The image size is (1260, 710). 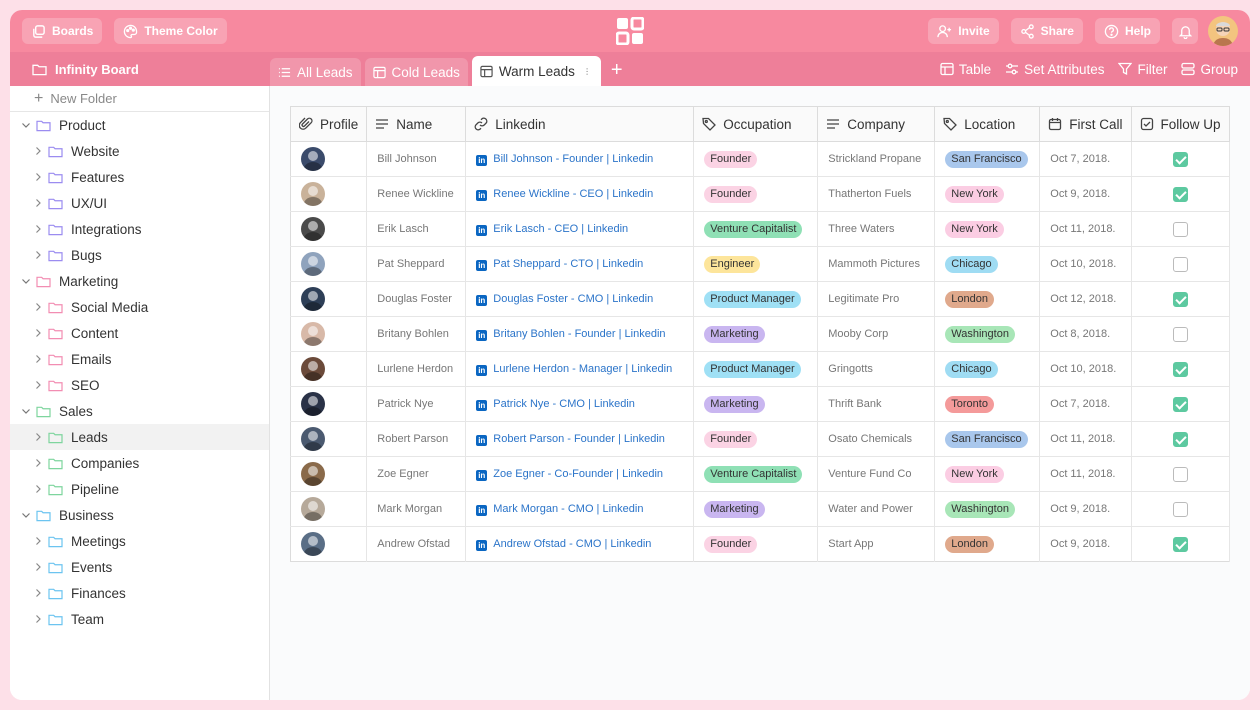 What do you see at coordinates (139, 203) in the screenshot?
I see `sidebar-item-ux-ui: UX/UI` at bounding box center [139, 203].